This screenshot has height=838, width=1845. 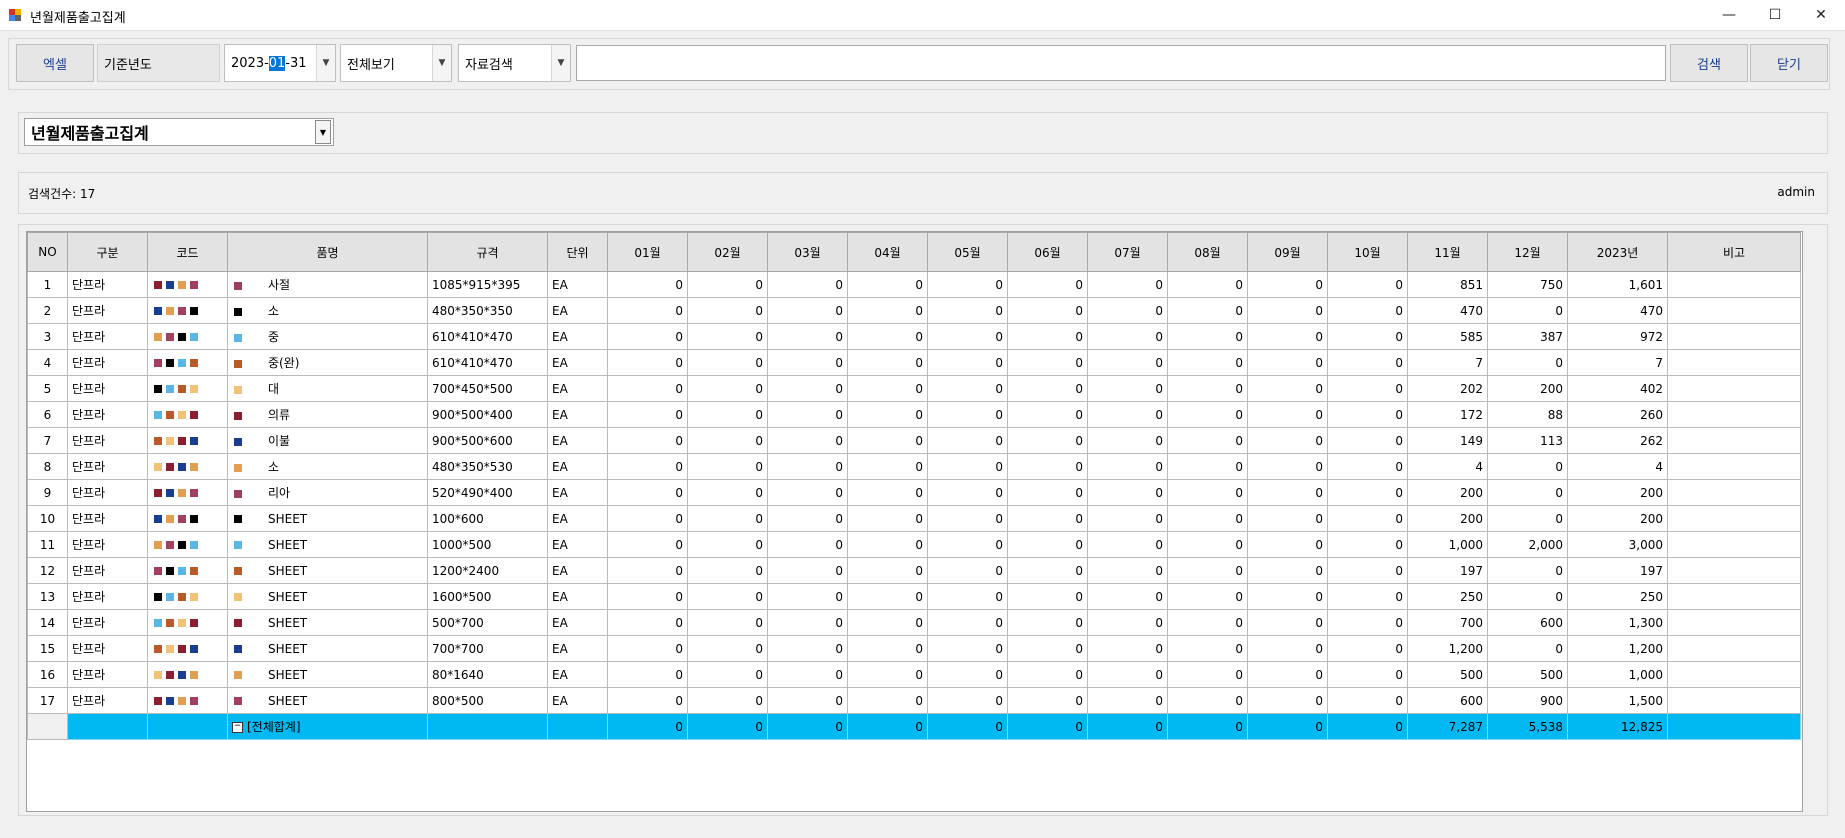 I want to click on year-total-cell: 402, so click(x=1617, y=388).